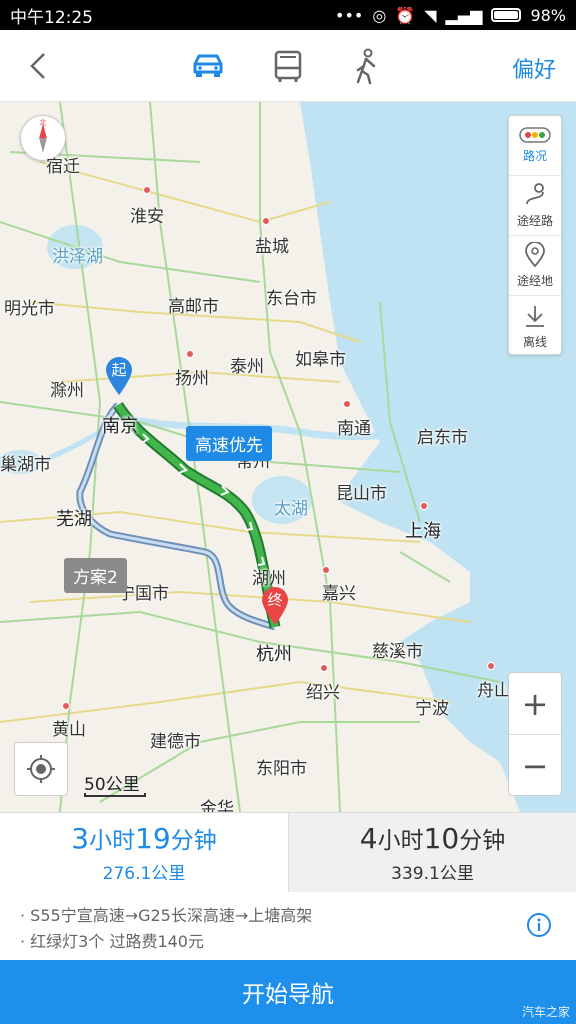 The image size is (576, 1024). Describe the element at coordinates (147, 217) in the screenshot. I see `city-label: 淮安` at that location.